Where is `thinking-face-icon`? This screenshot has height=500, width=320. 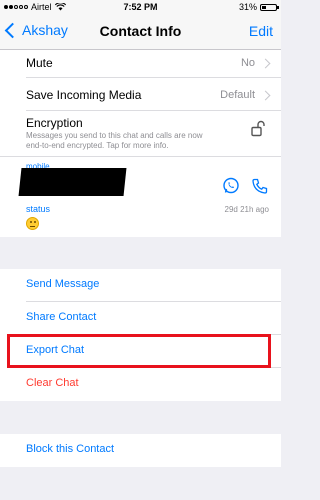 thinking-face-icon is located at coordinates (32, 223).